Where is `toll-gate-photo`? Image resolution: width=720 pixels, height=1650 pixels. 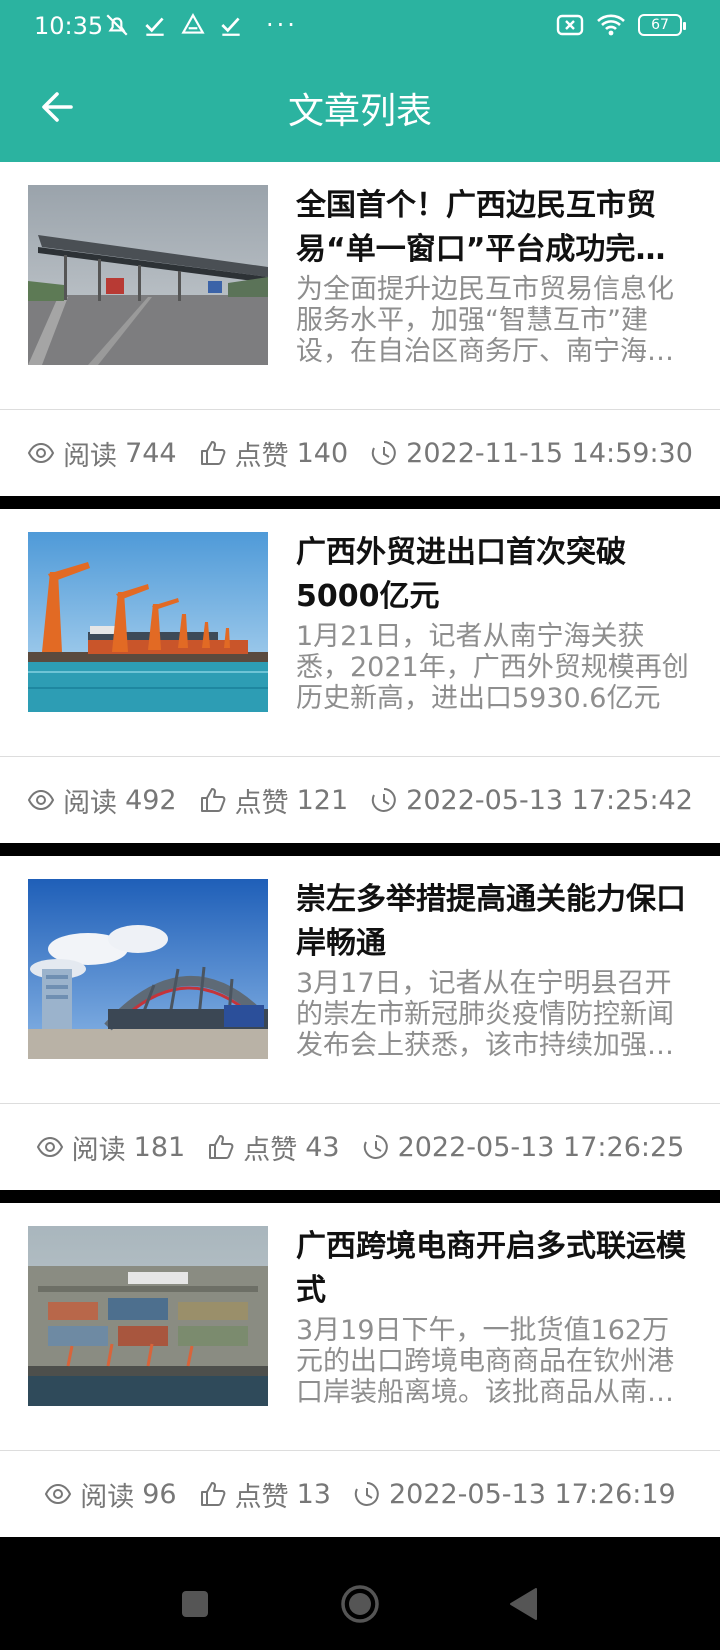
toll-gate-photo is located at coordinates (148, 275).